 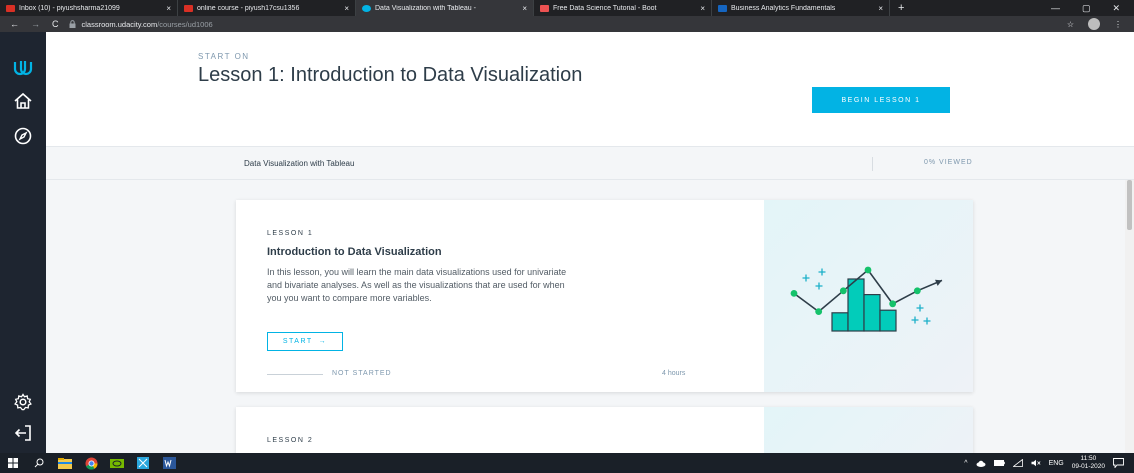 I want to click on clock-time: 11:50, so click(x=1088, y=458).